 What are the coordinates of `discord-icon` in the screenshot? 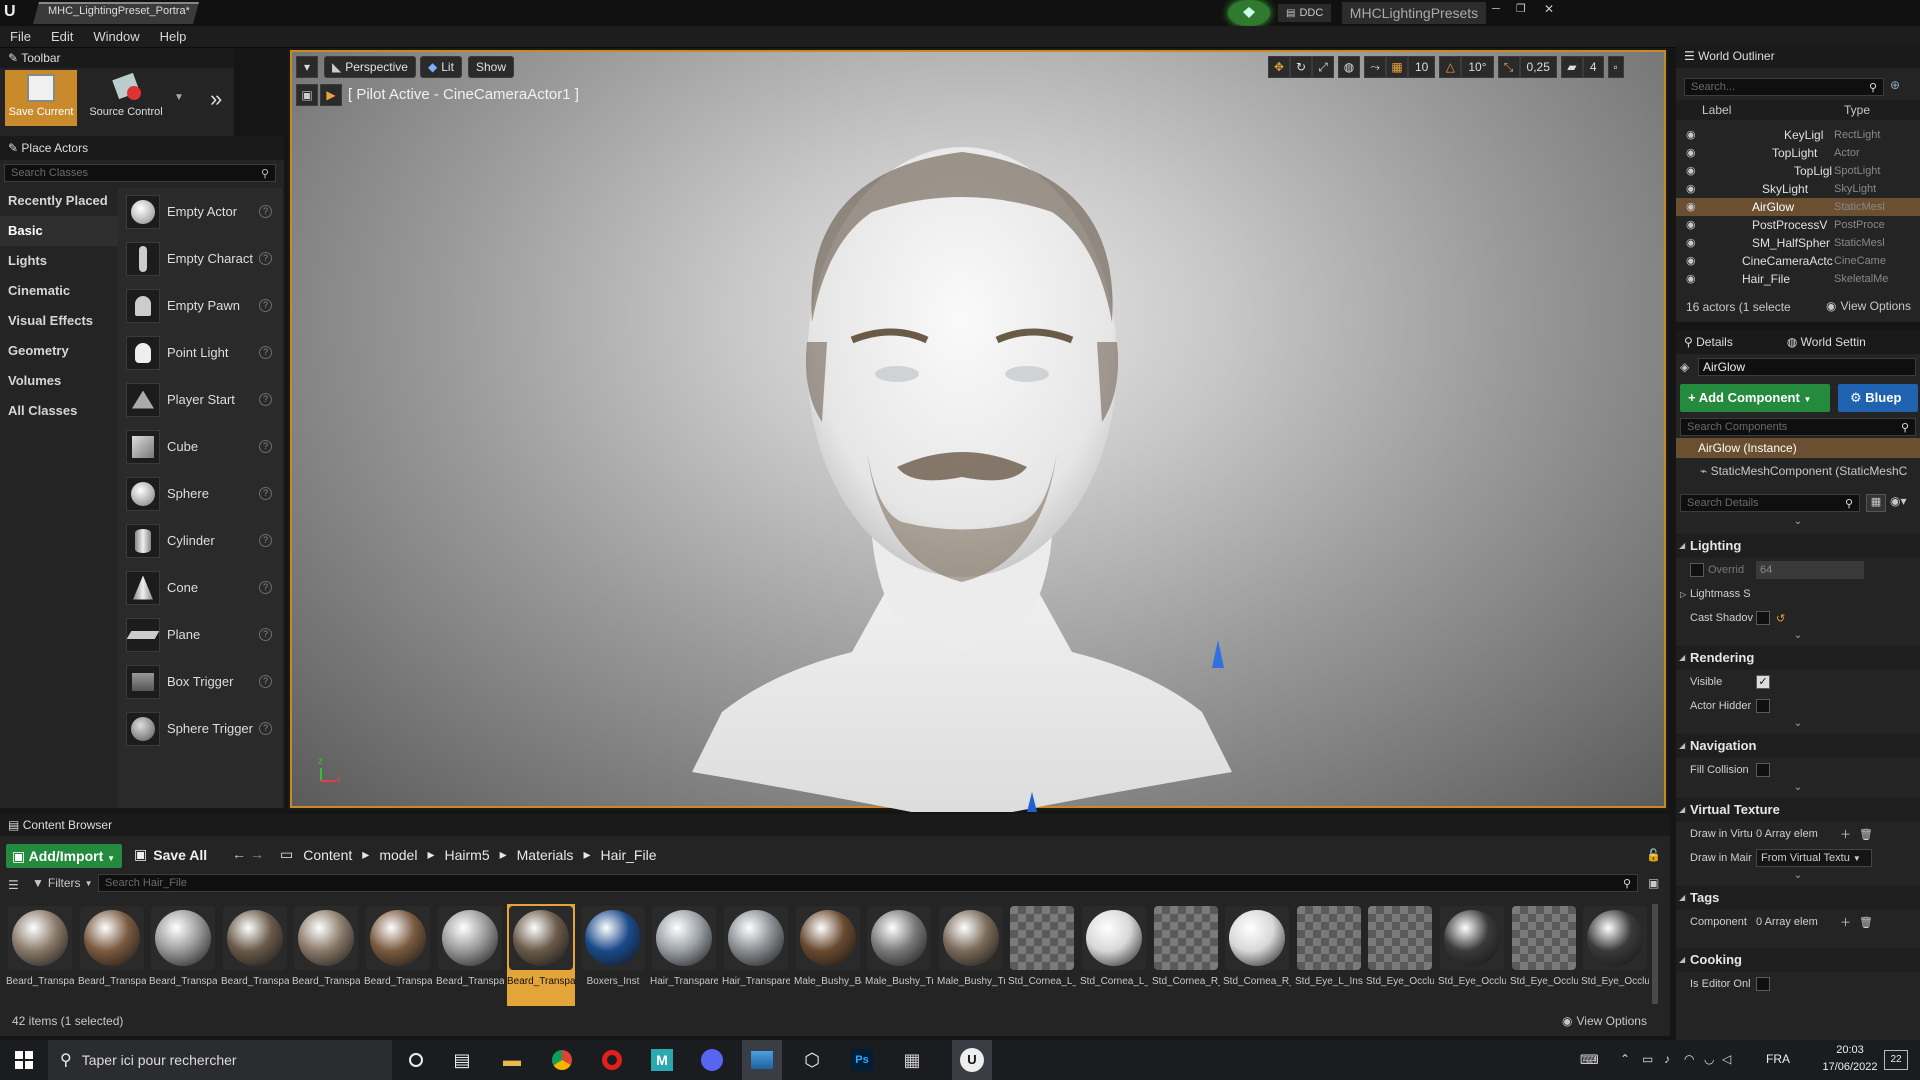 It's located at (712, 1060).